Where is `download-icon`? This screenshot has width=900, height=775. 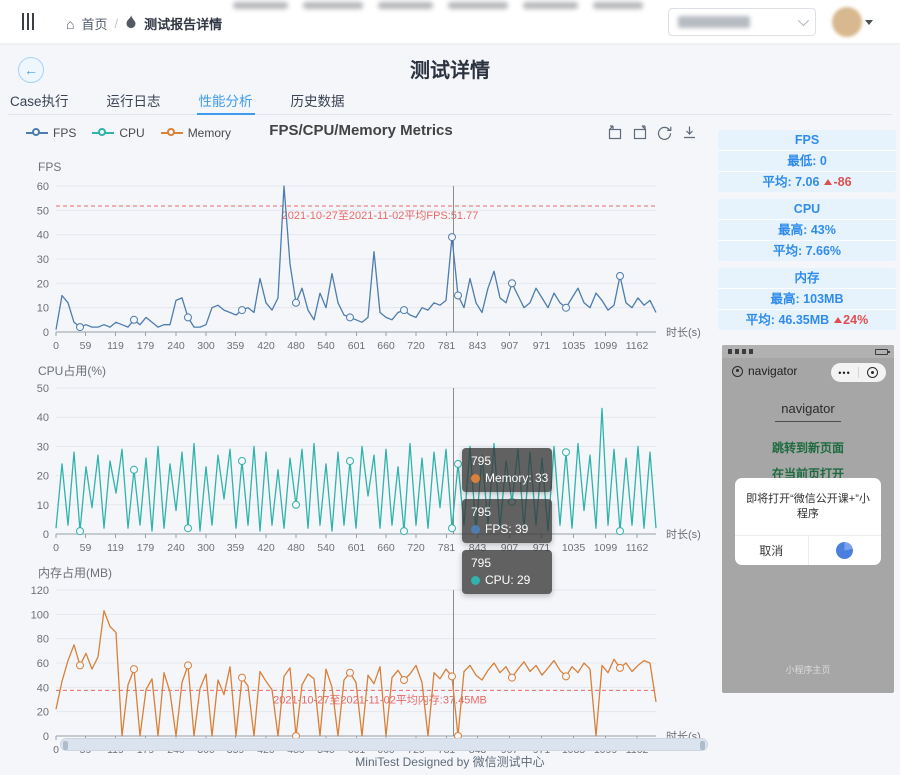
download-icon is located at coordinates (689, 132).